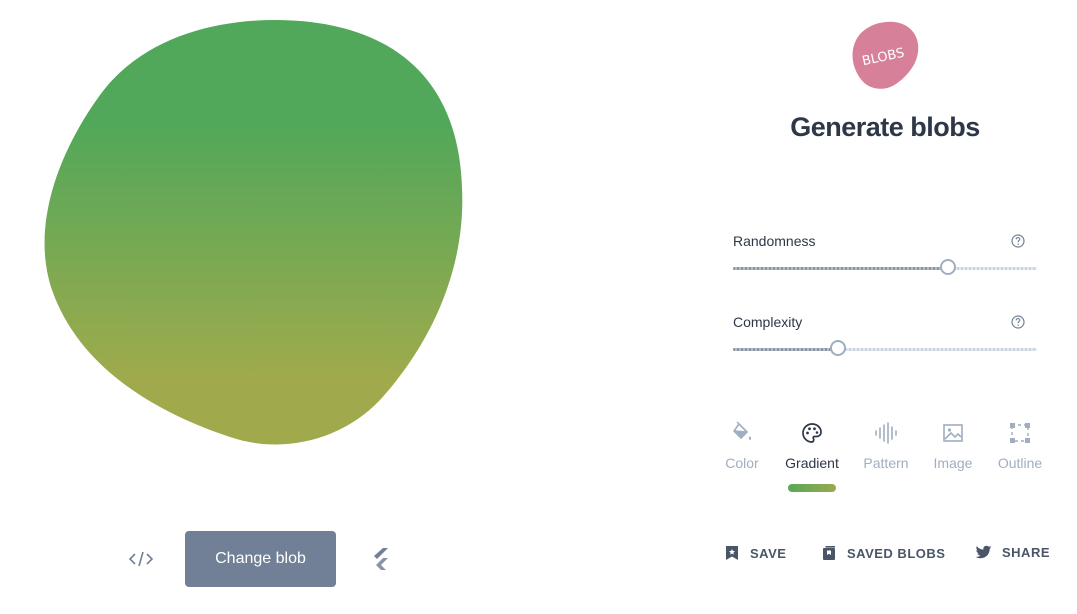 This screenshot has width=1077, height=614. Describe the element at coordinates (812, 445) in the screenshot. I see `tab-gradient: Gradient` at that location.